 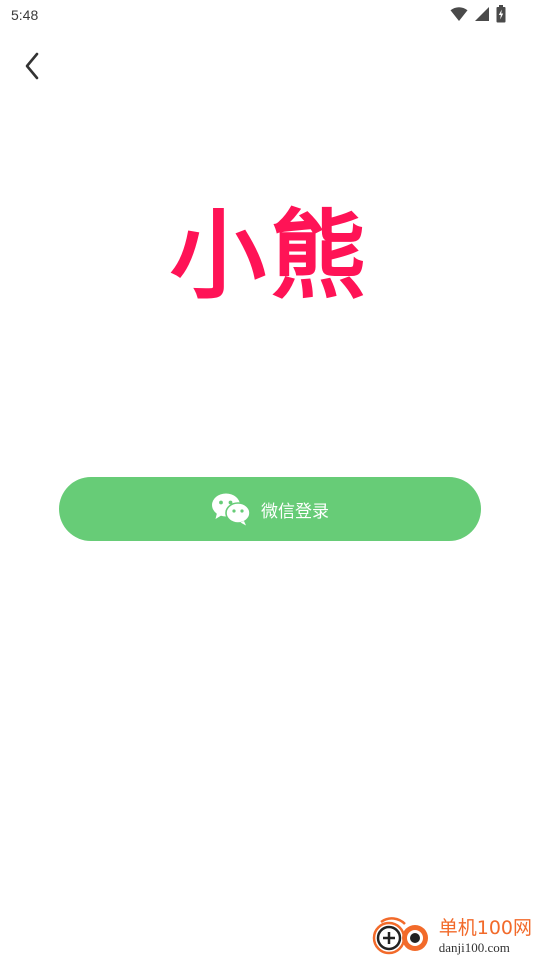 What do you see at coordinates (501, 14) in the screenshot?
I see `battery-charging-icon` at bounding box center [501, 14].